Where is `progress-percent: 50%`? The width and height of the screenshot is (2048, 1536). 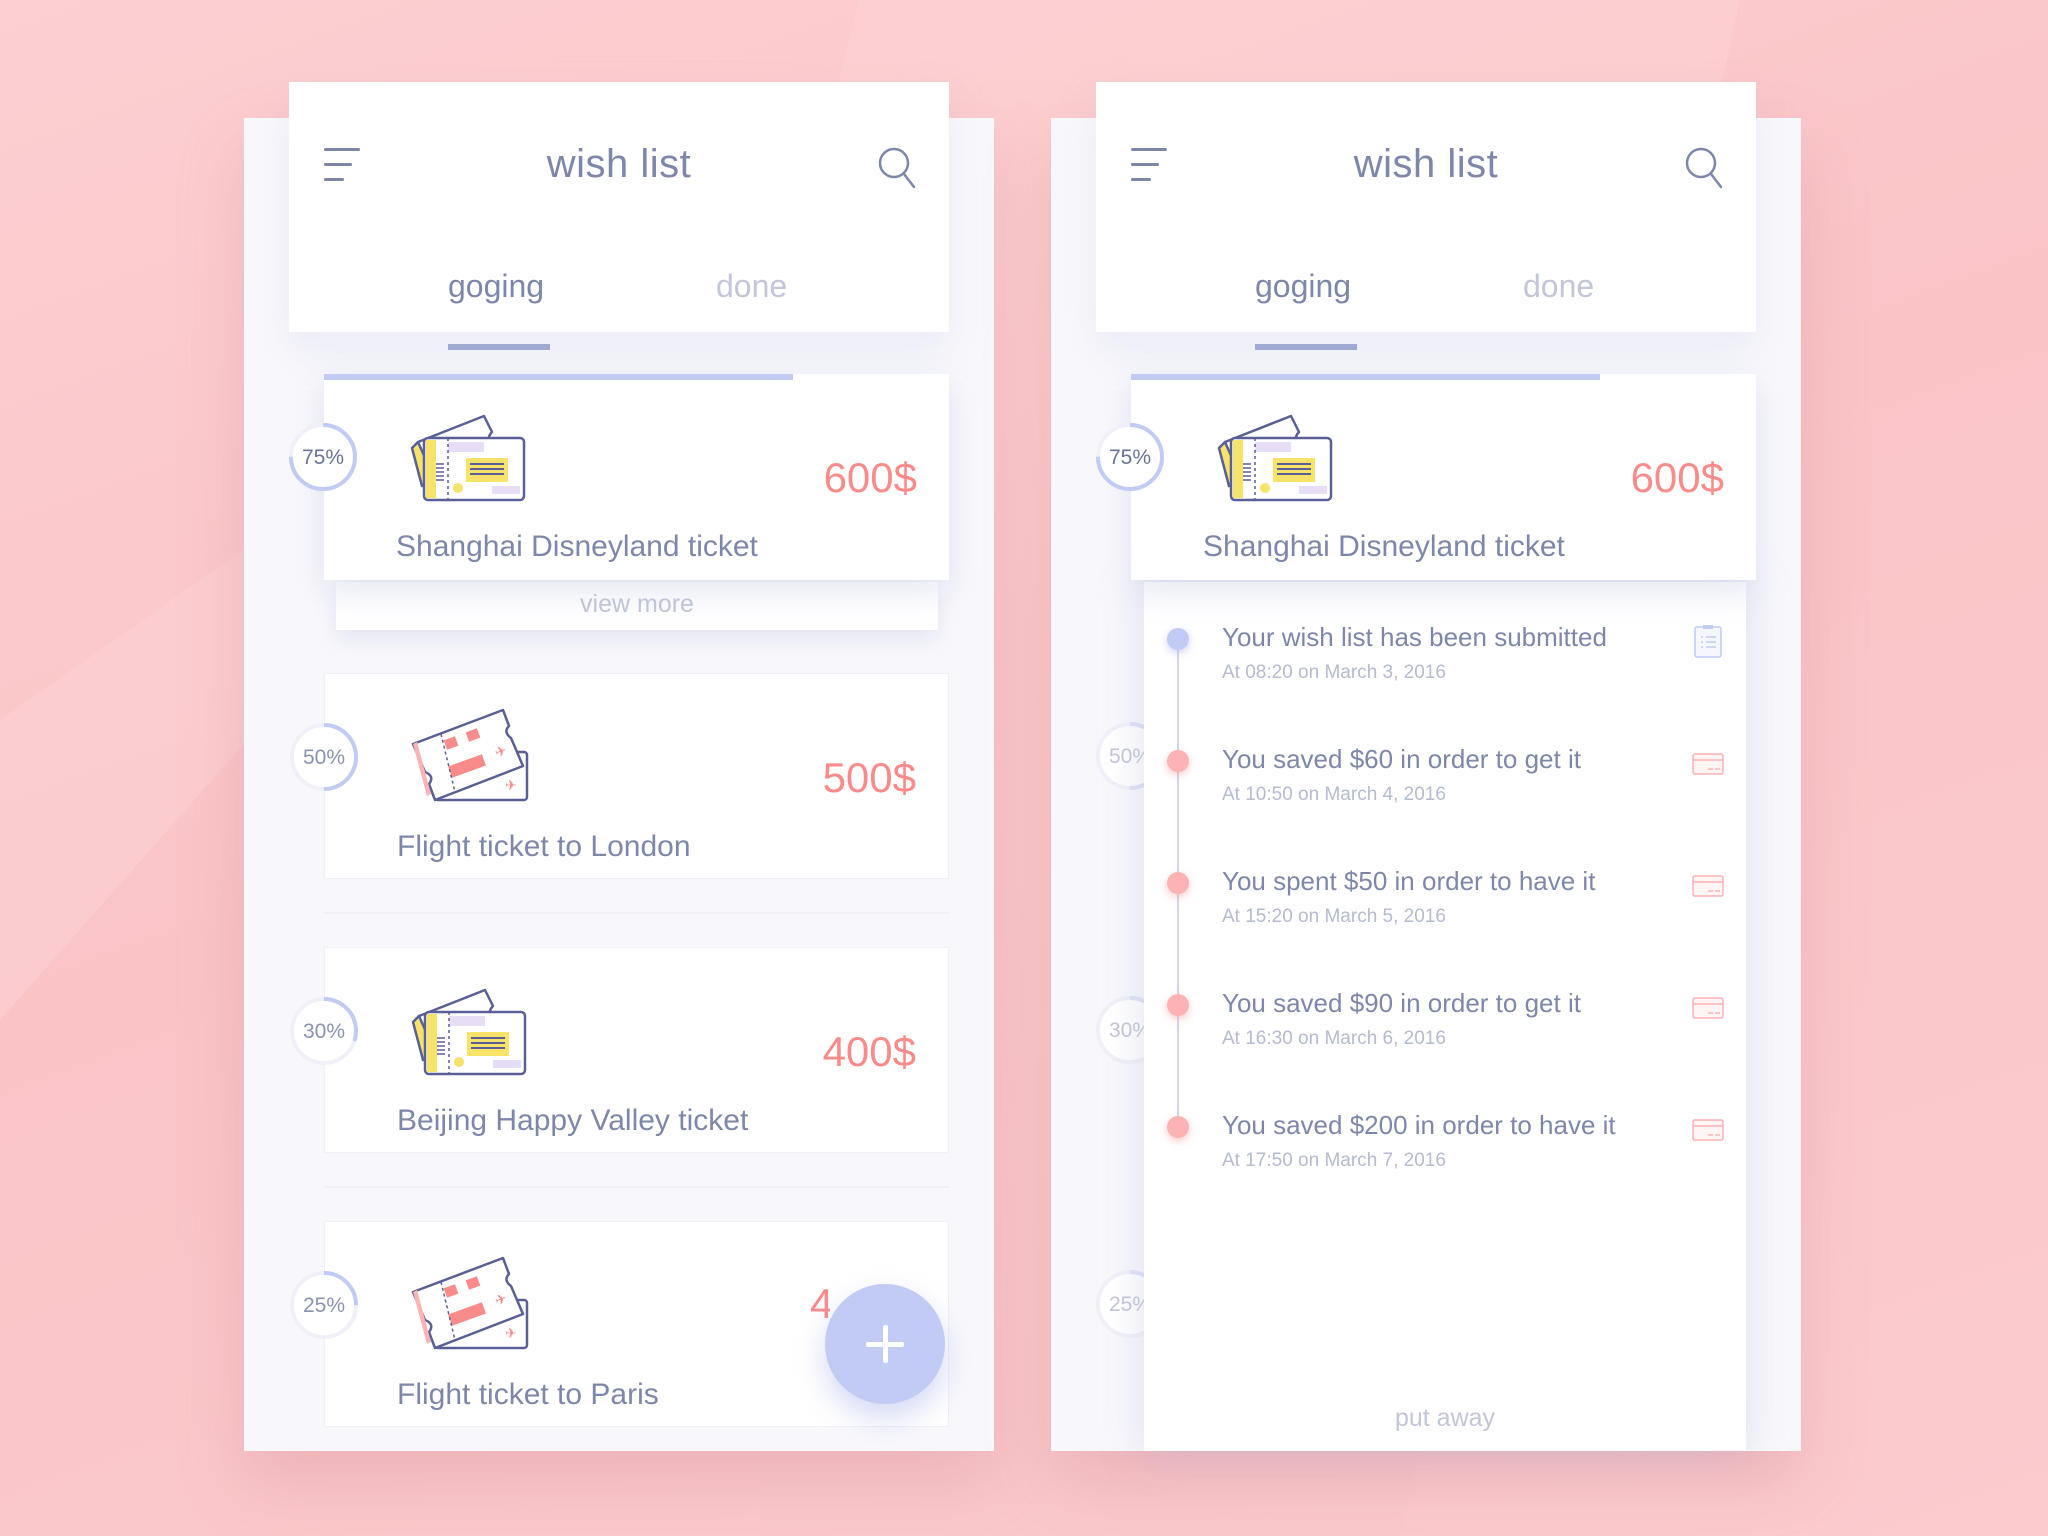 progress-percent: 50% is located at coordinates (324, 757).